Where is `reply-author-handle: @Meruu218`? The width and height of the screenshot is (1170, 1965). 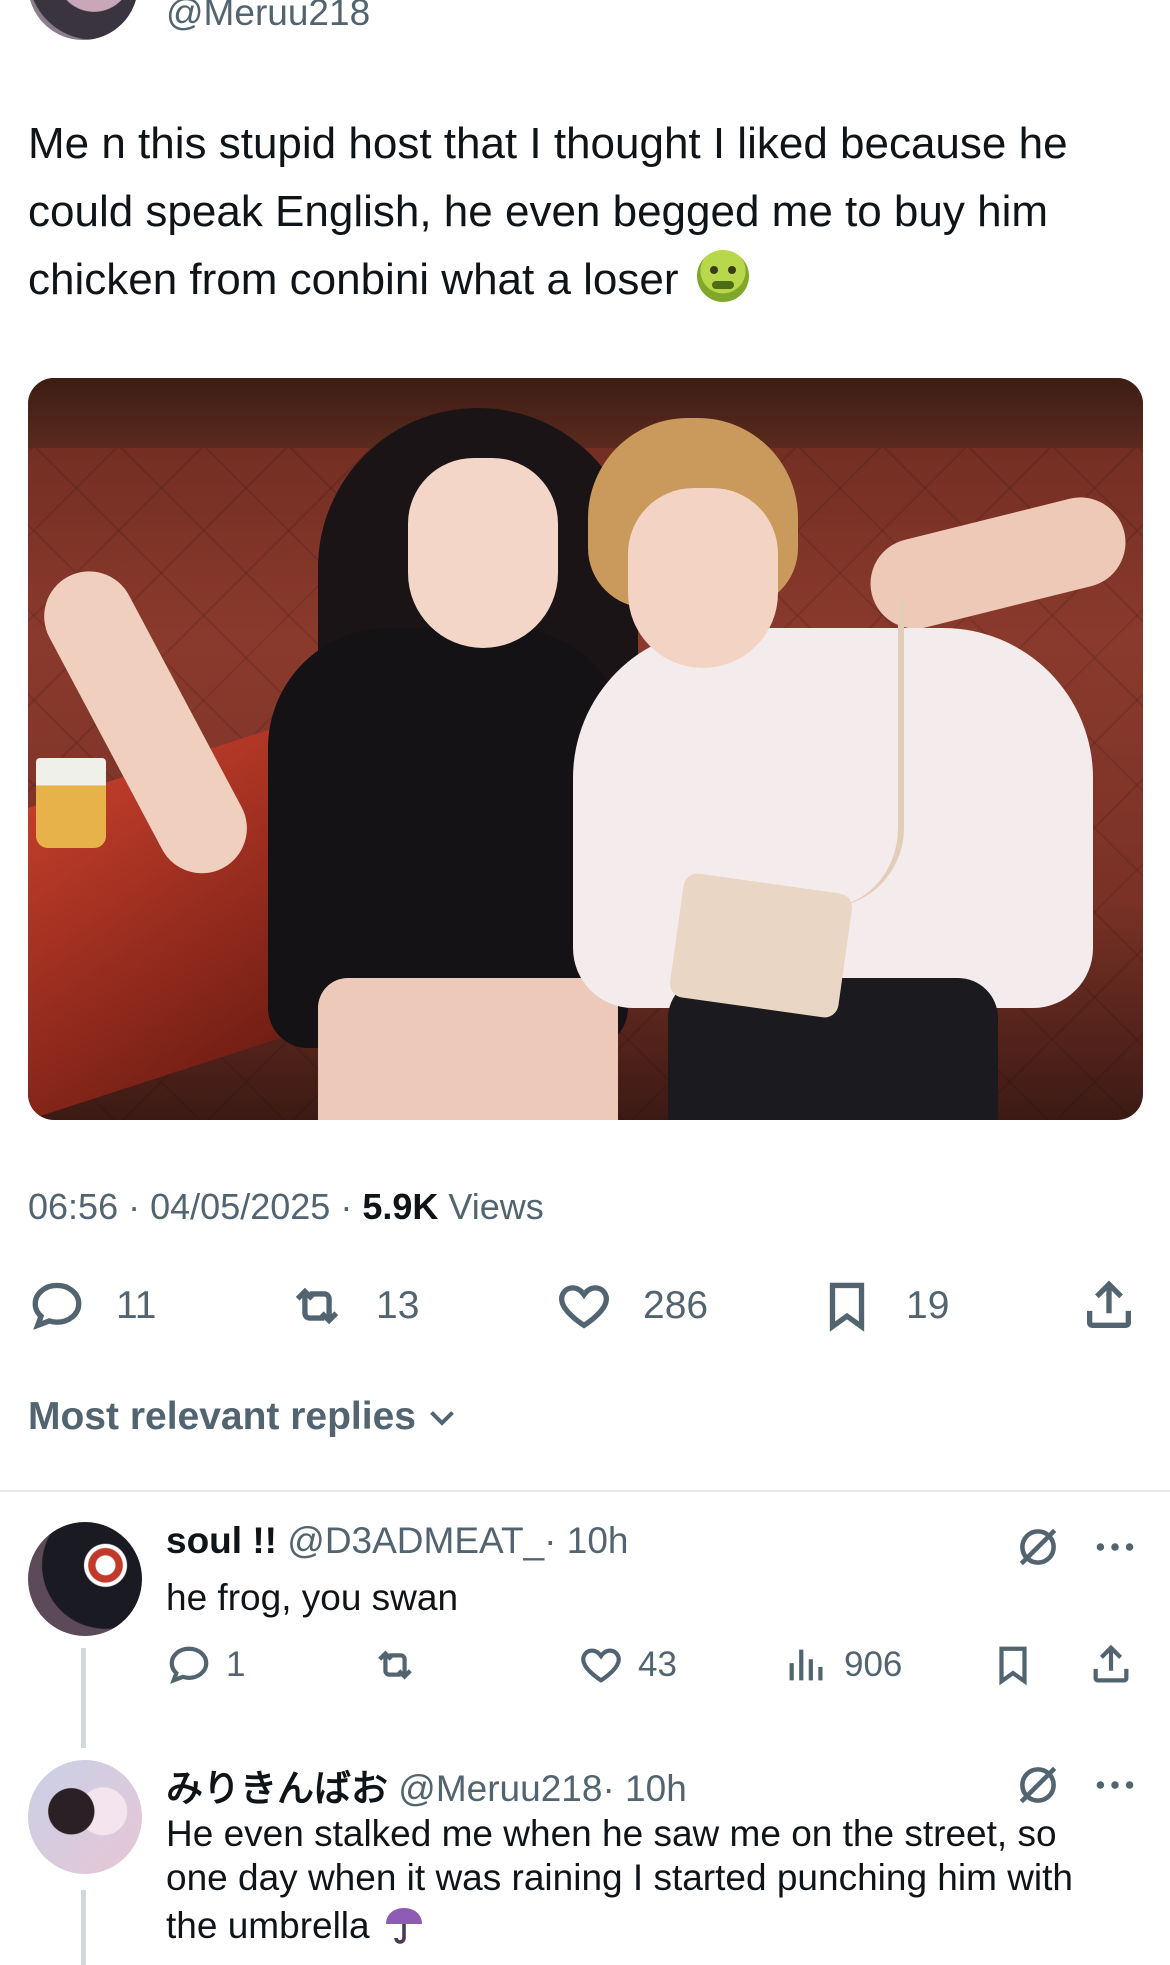 reply-author-handle: @Meruu218 is located at coordinates (500, 1788).